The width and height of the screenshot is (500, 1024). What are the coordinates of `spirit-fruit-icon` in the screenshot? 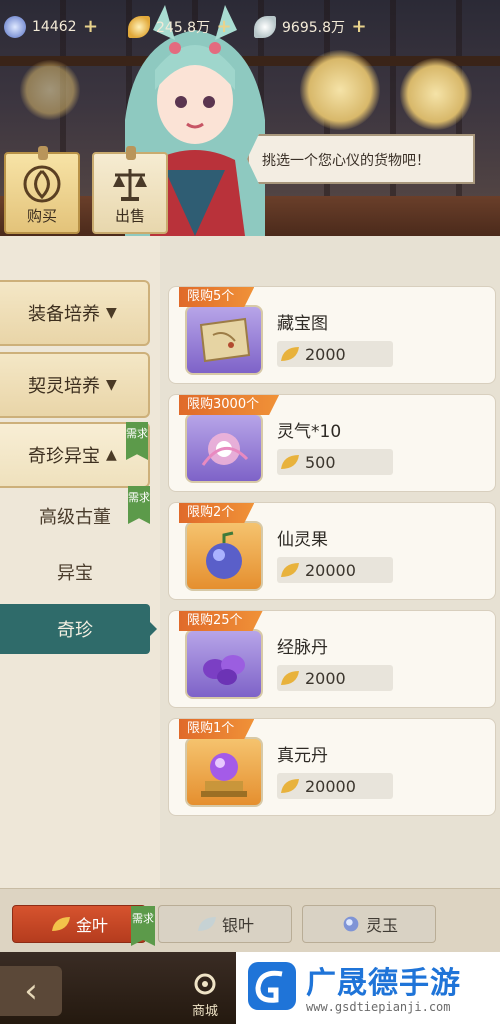 It's located at (224, 555).